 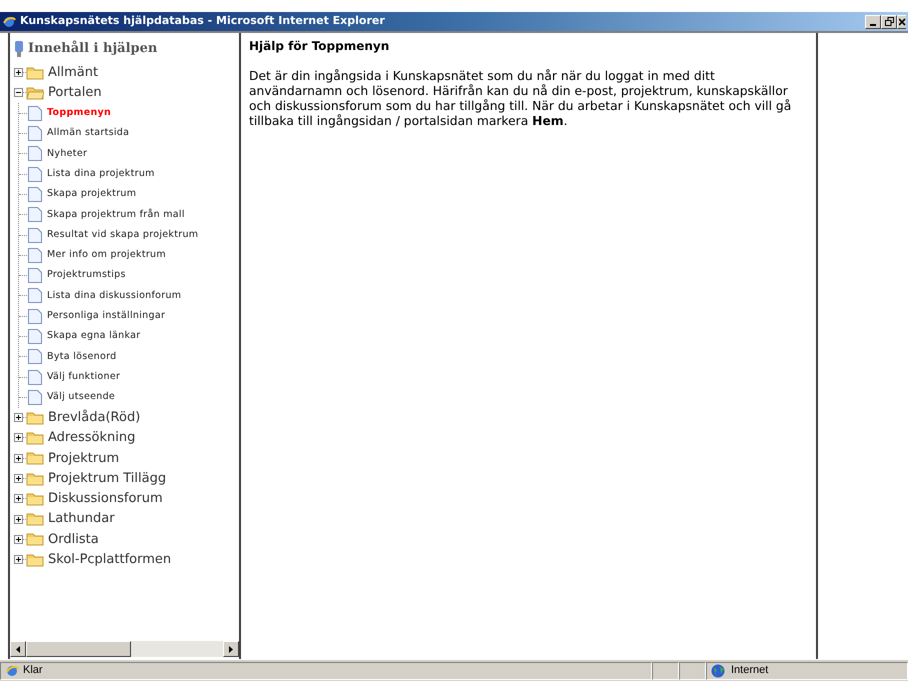 I want to click on tree-item: Brevlåda(Röd), so click(x=94, y=418).